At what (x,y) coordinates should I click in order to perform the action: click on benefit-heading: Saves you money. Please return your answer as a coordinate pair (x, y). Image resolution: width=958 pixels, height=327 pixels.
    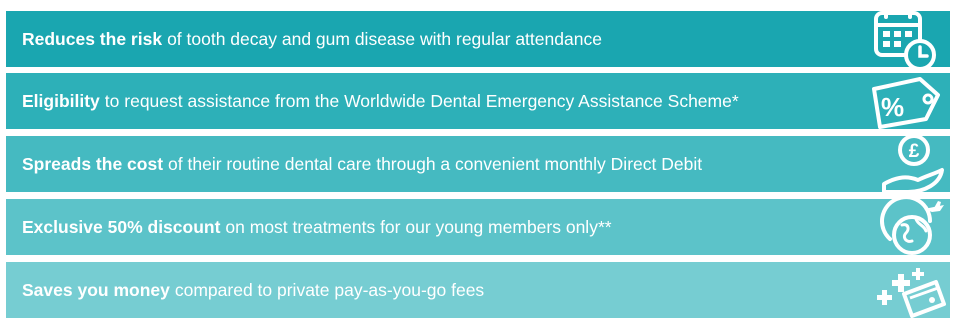
    Looking at the image, I should click on (96, 289).